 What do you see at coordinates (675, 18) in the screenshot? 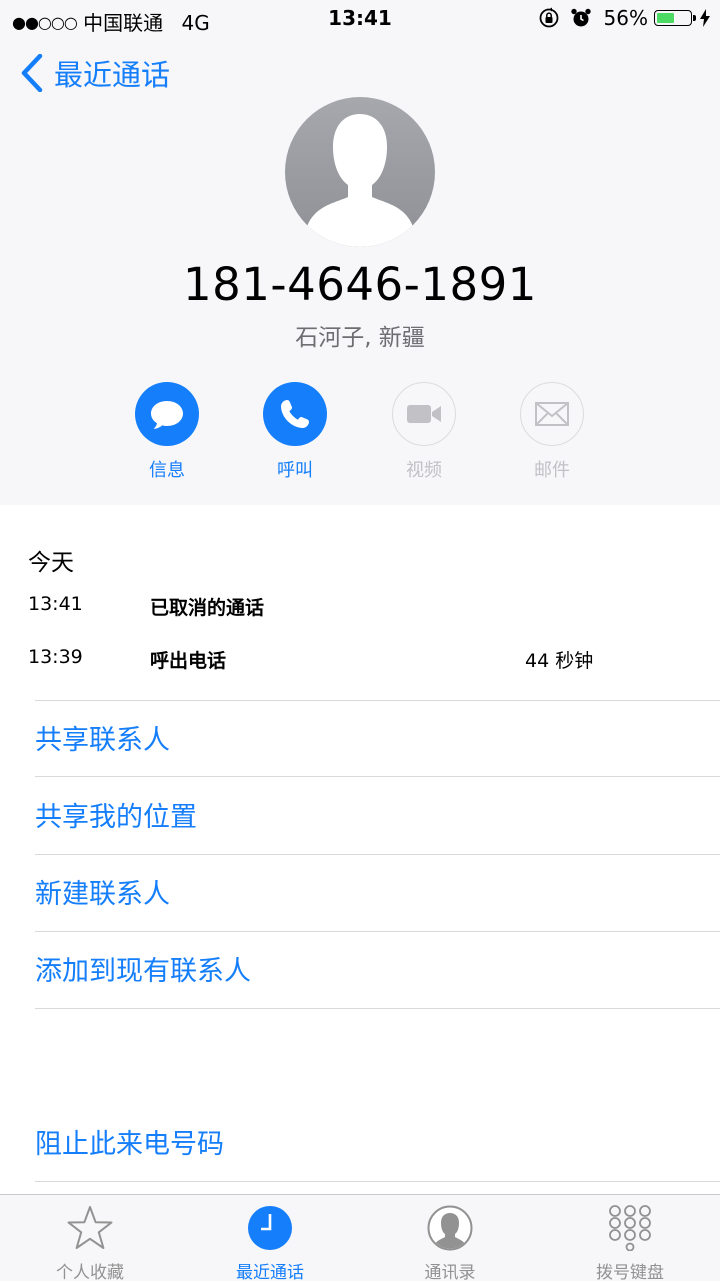
I see `battery-icon` at bounding box center [675, 18].